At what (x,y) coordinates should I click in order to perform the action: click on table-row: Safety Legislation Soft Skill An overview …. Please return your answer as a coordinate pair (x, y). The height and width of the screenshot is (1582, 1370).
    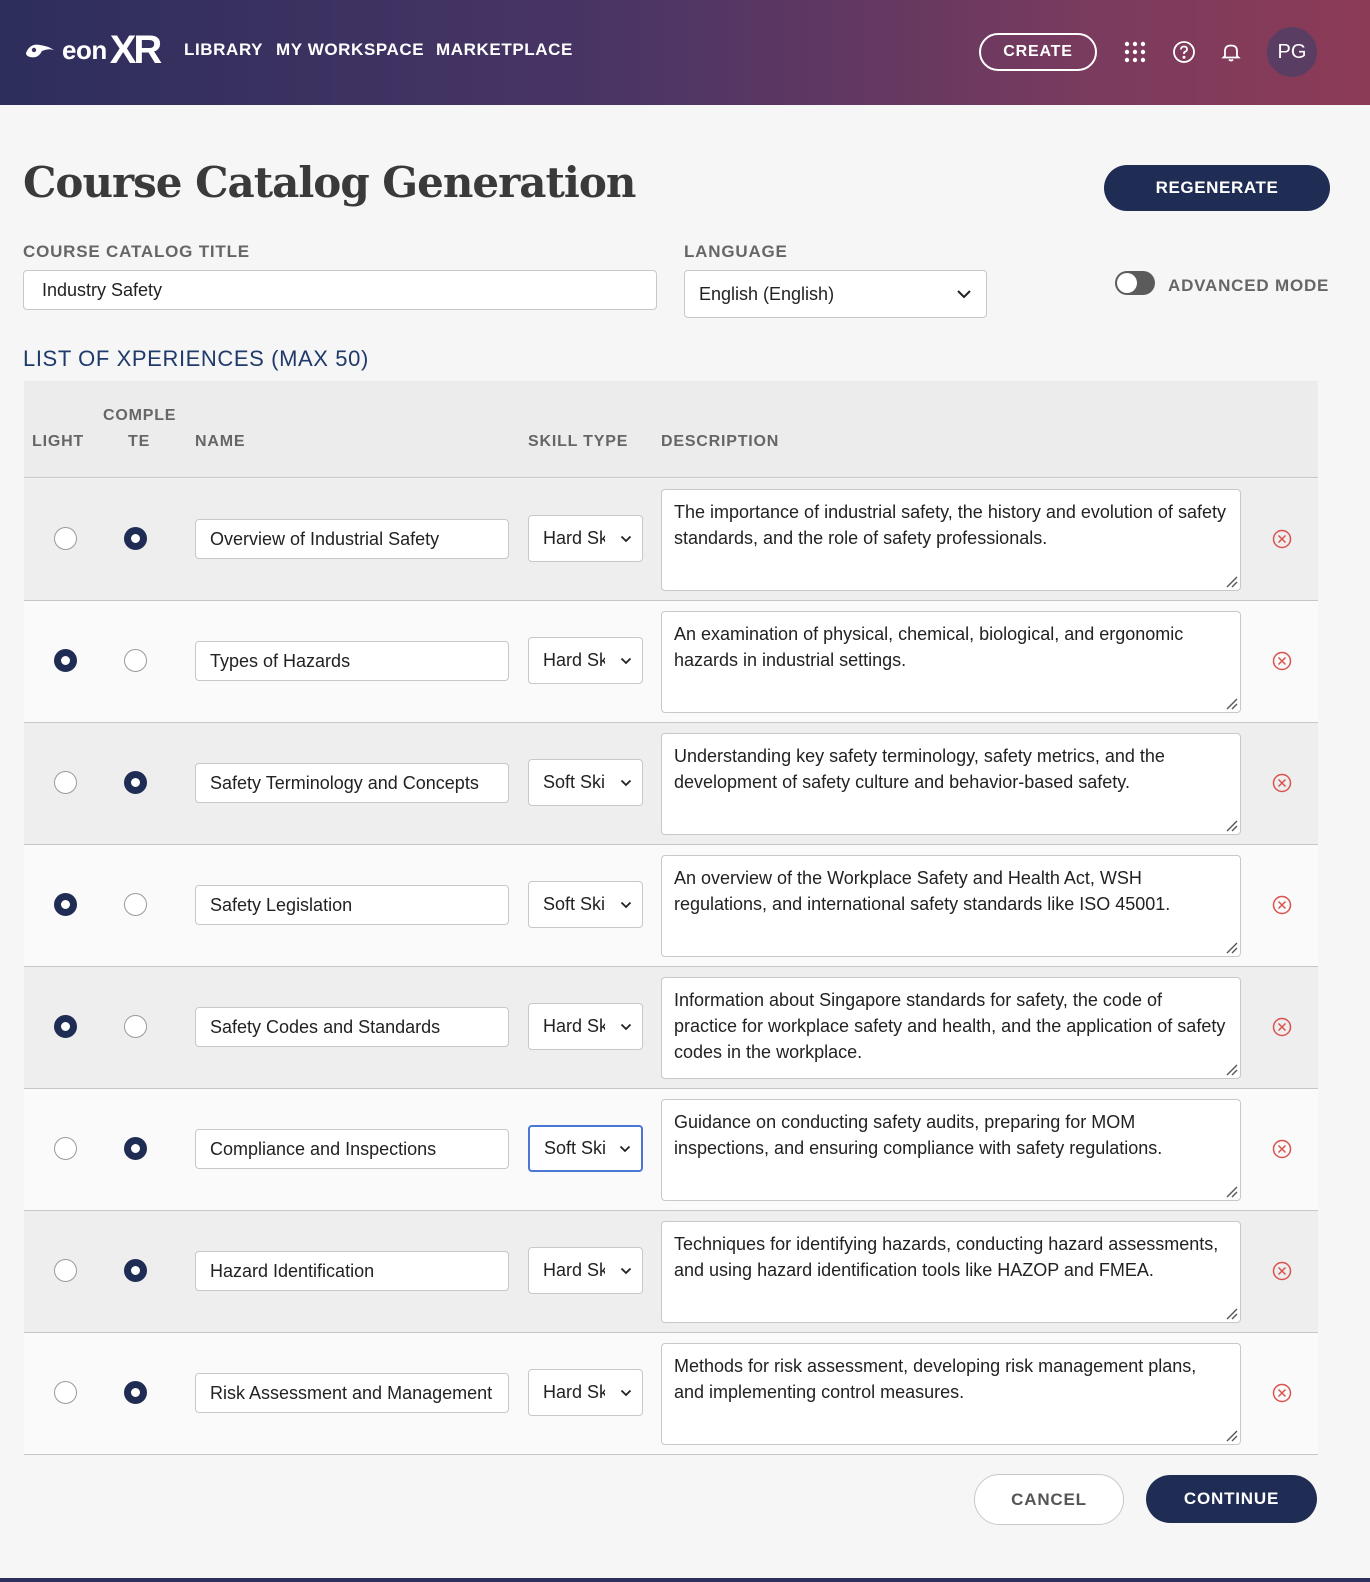
    Looking at the image, I should click on (671, 906).